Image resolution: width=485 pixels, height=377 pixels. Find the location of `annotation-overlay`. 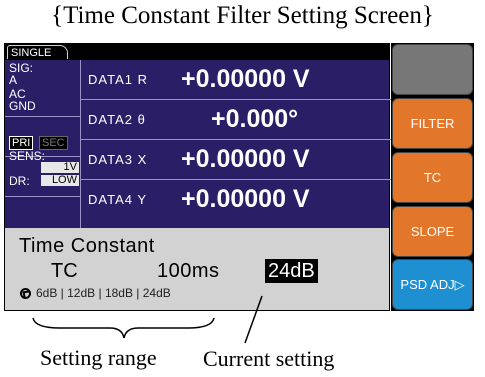

annotation-overlay is located at coordinates (147, 319).